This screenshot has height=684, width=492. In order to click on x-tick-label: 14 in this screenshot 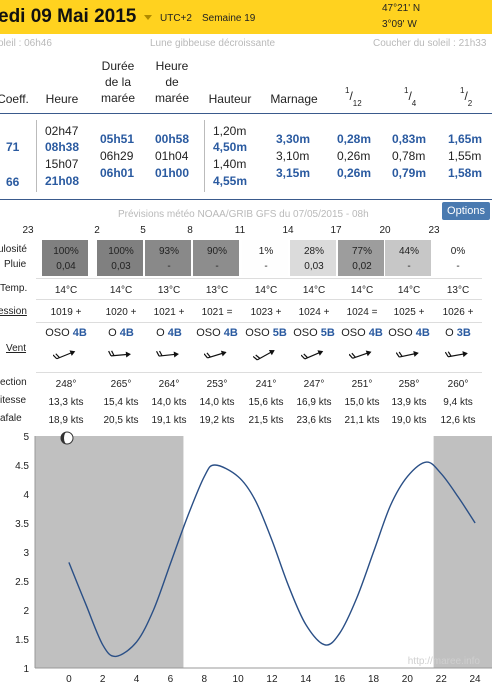, I will do `click(306, 679)`.